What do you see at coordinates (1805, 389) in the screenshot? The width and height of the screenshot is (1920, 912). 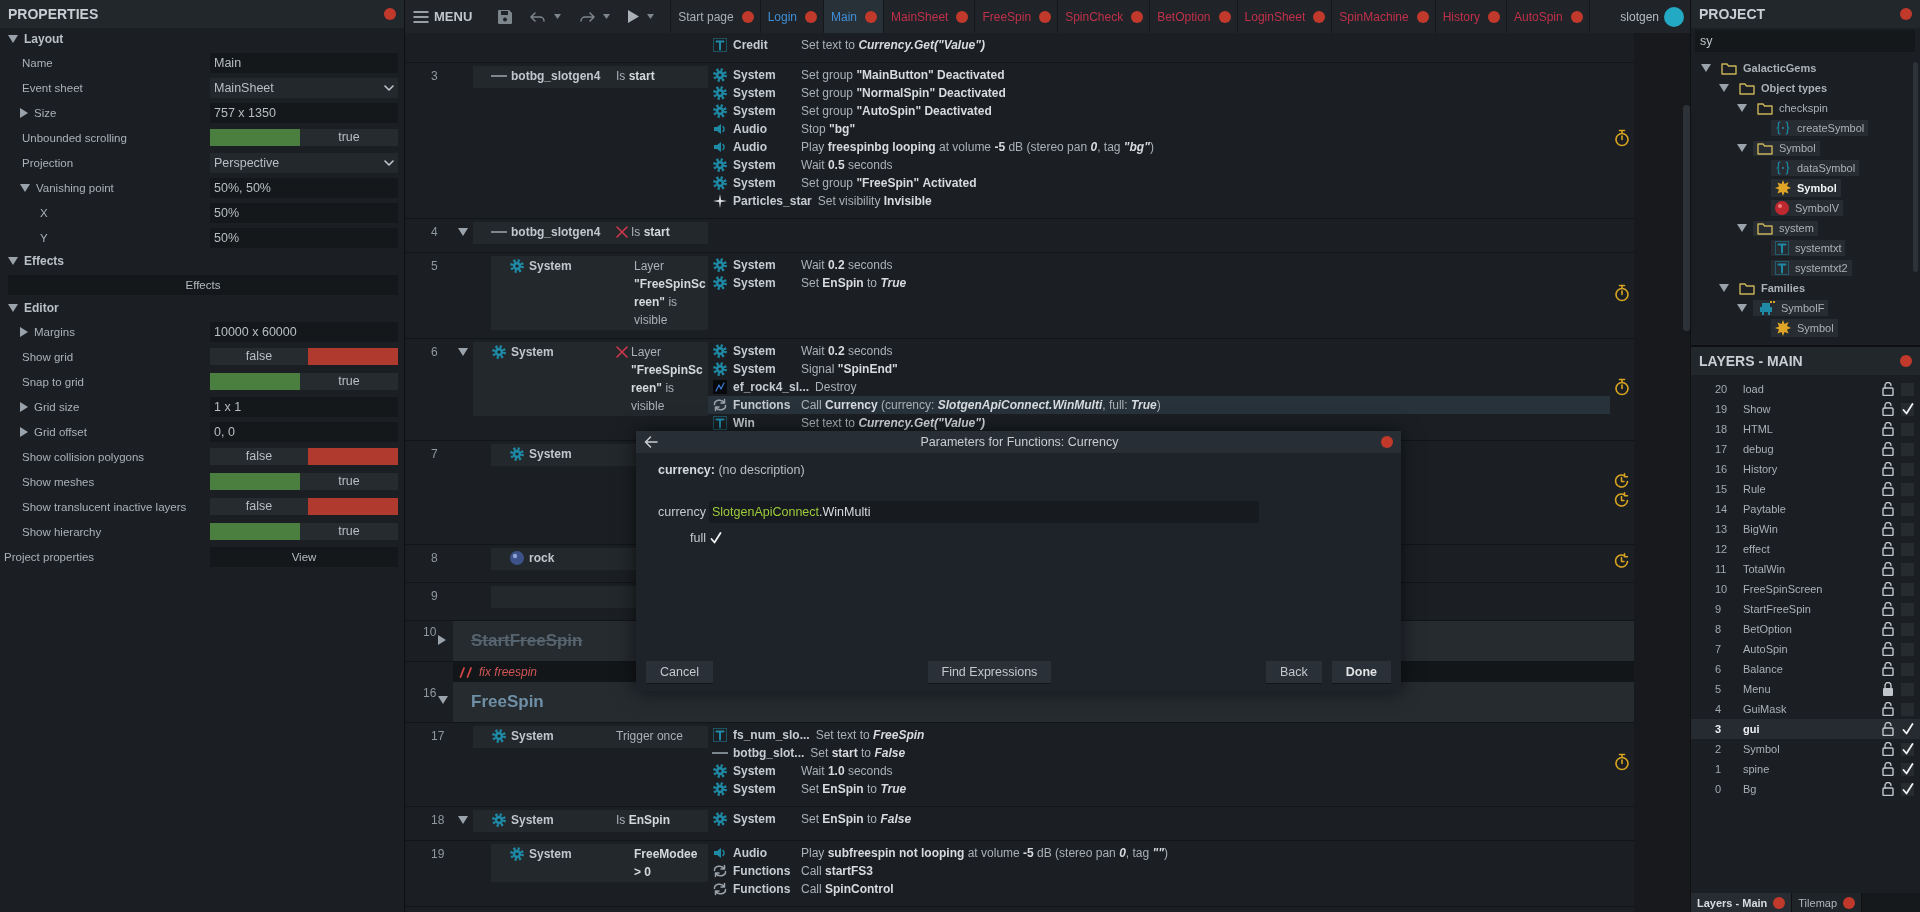 I see `layer-row: 20 load` at bounding box center [1805, 389].